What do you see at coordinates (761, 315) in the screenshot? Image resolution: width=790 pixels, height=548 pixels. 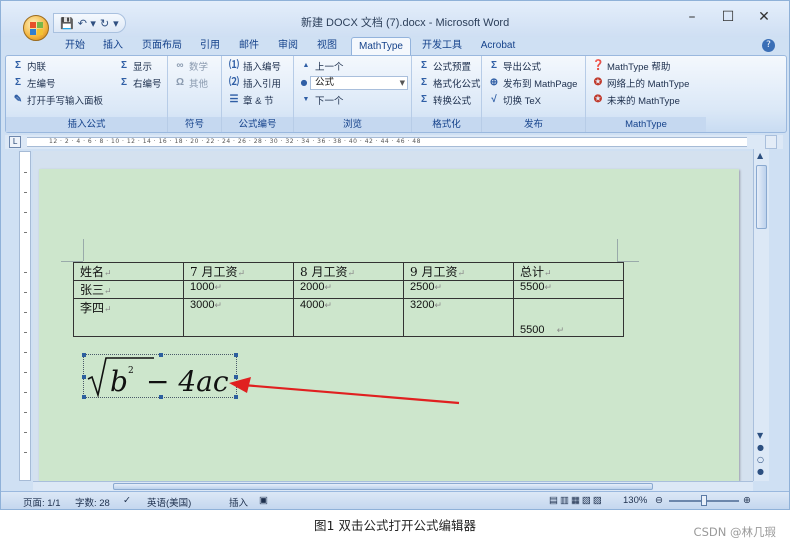 I see `vertical-scrollbar: ▲ ▼ ● ○ ●` at bounding box center [761, 315].